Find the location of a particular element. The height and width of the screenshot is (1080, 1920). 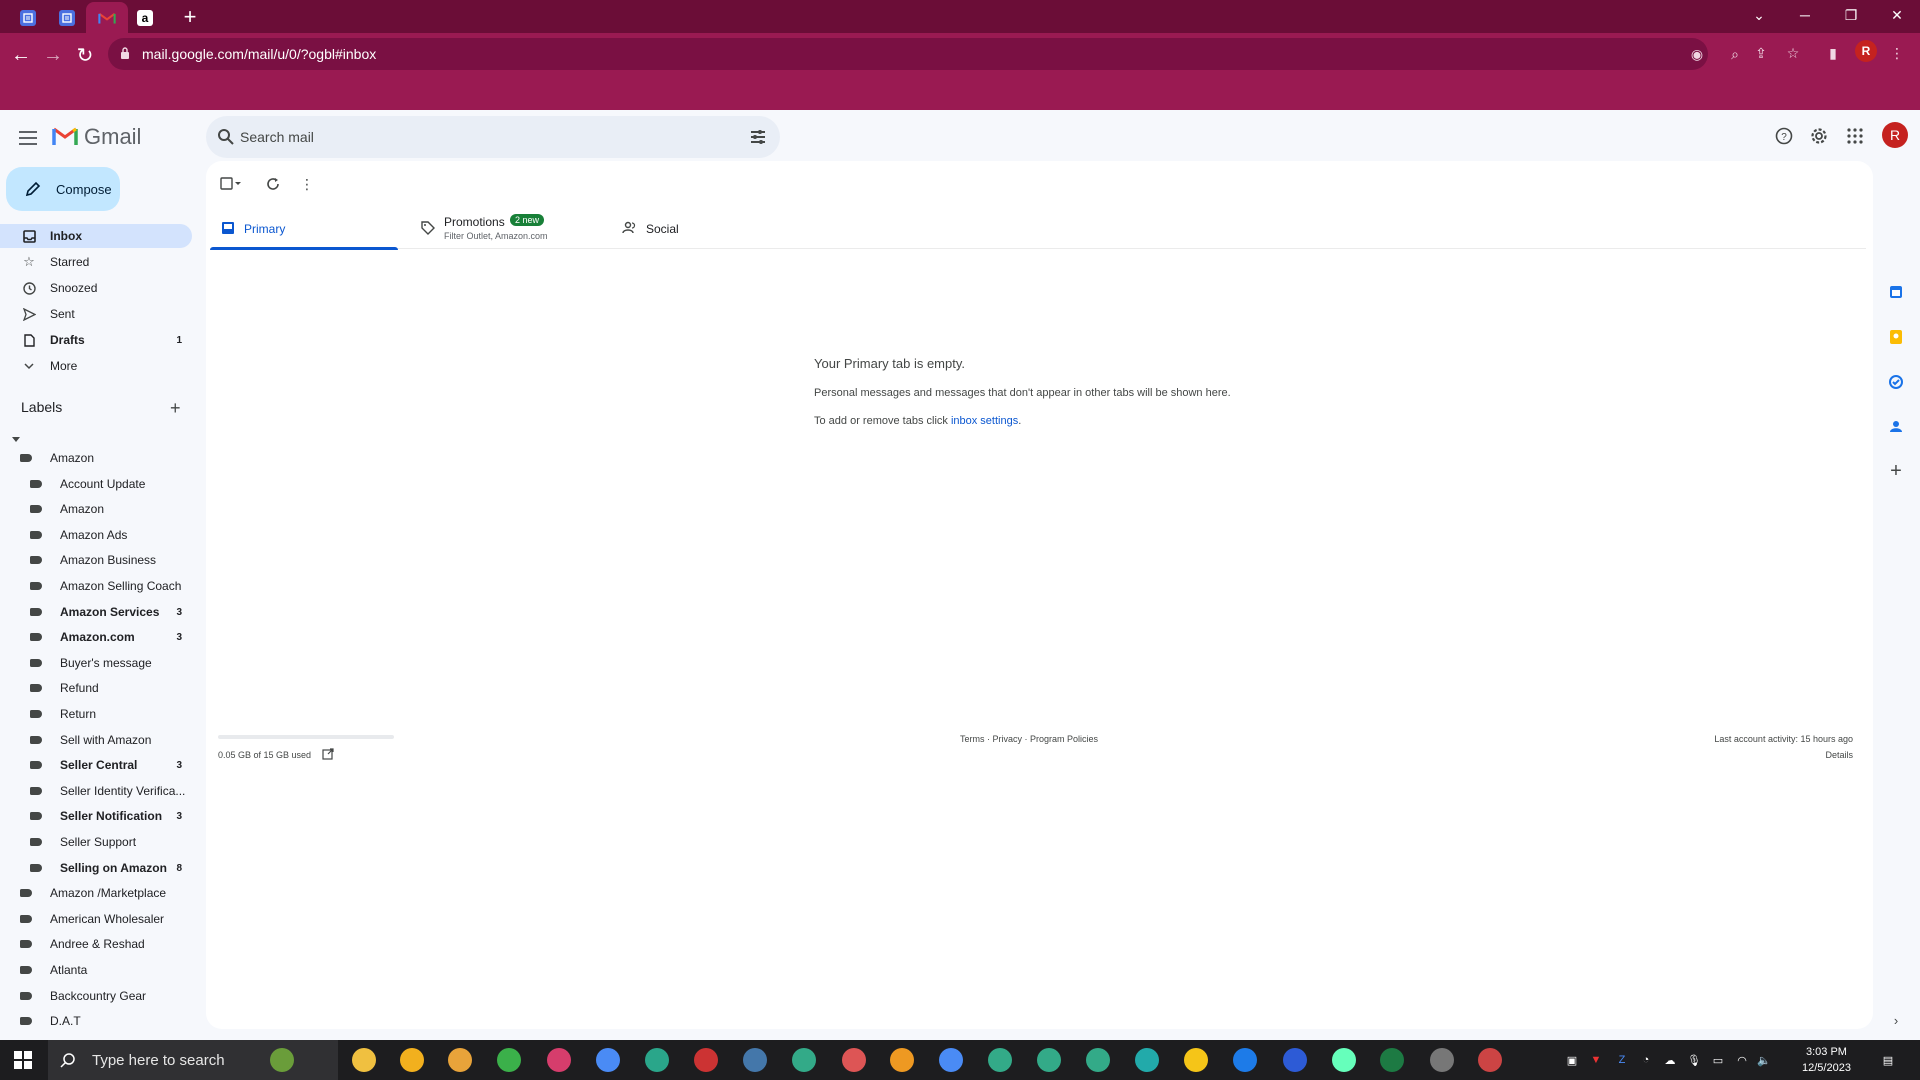

calendar-side-icon is located at coordinates (1896, 292).